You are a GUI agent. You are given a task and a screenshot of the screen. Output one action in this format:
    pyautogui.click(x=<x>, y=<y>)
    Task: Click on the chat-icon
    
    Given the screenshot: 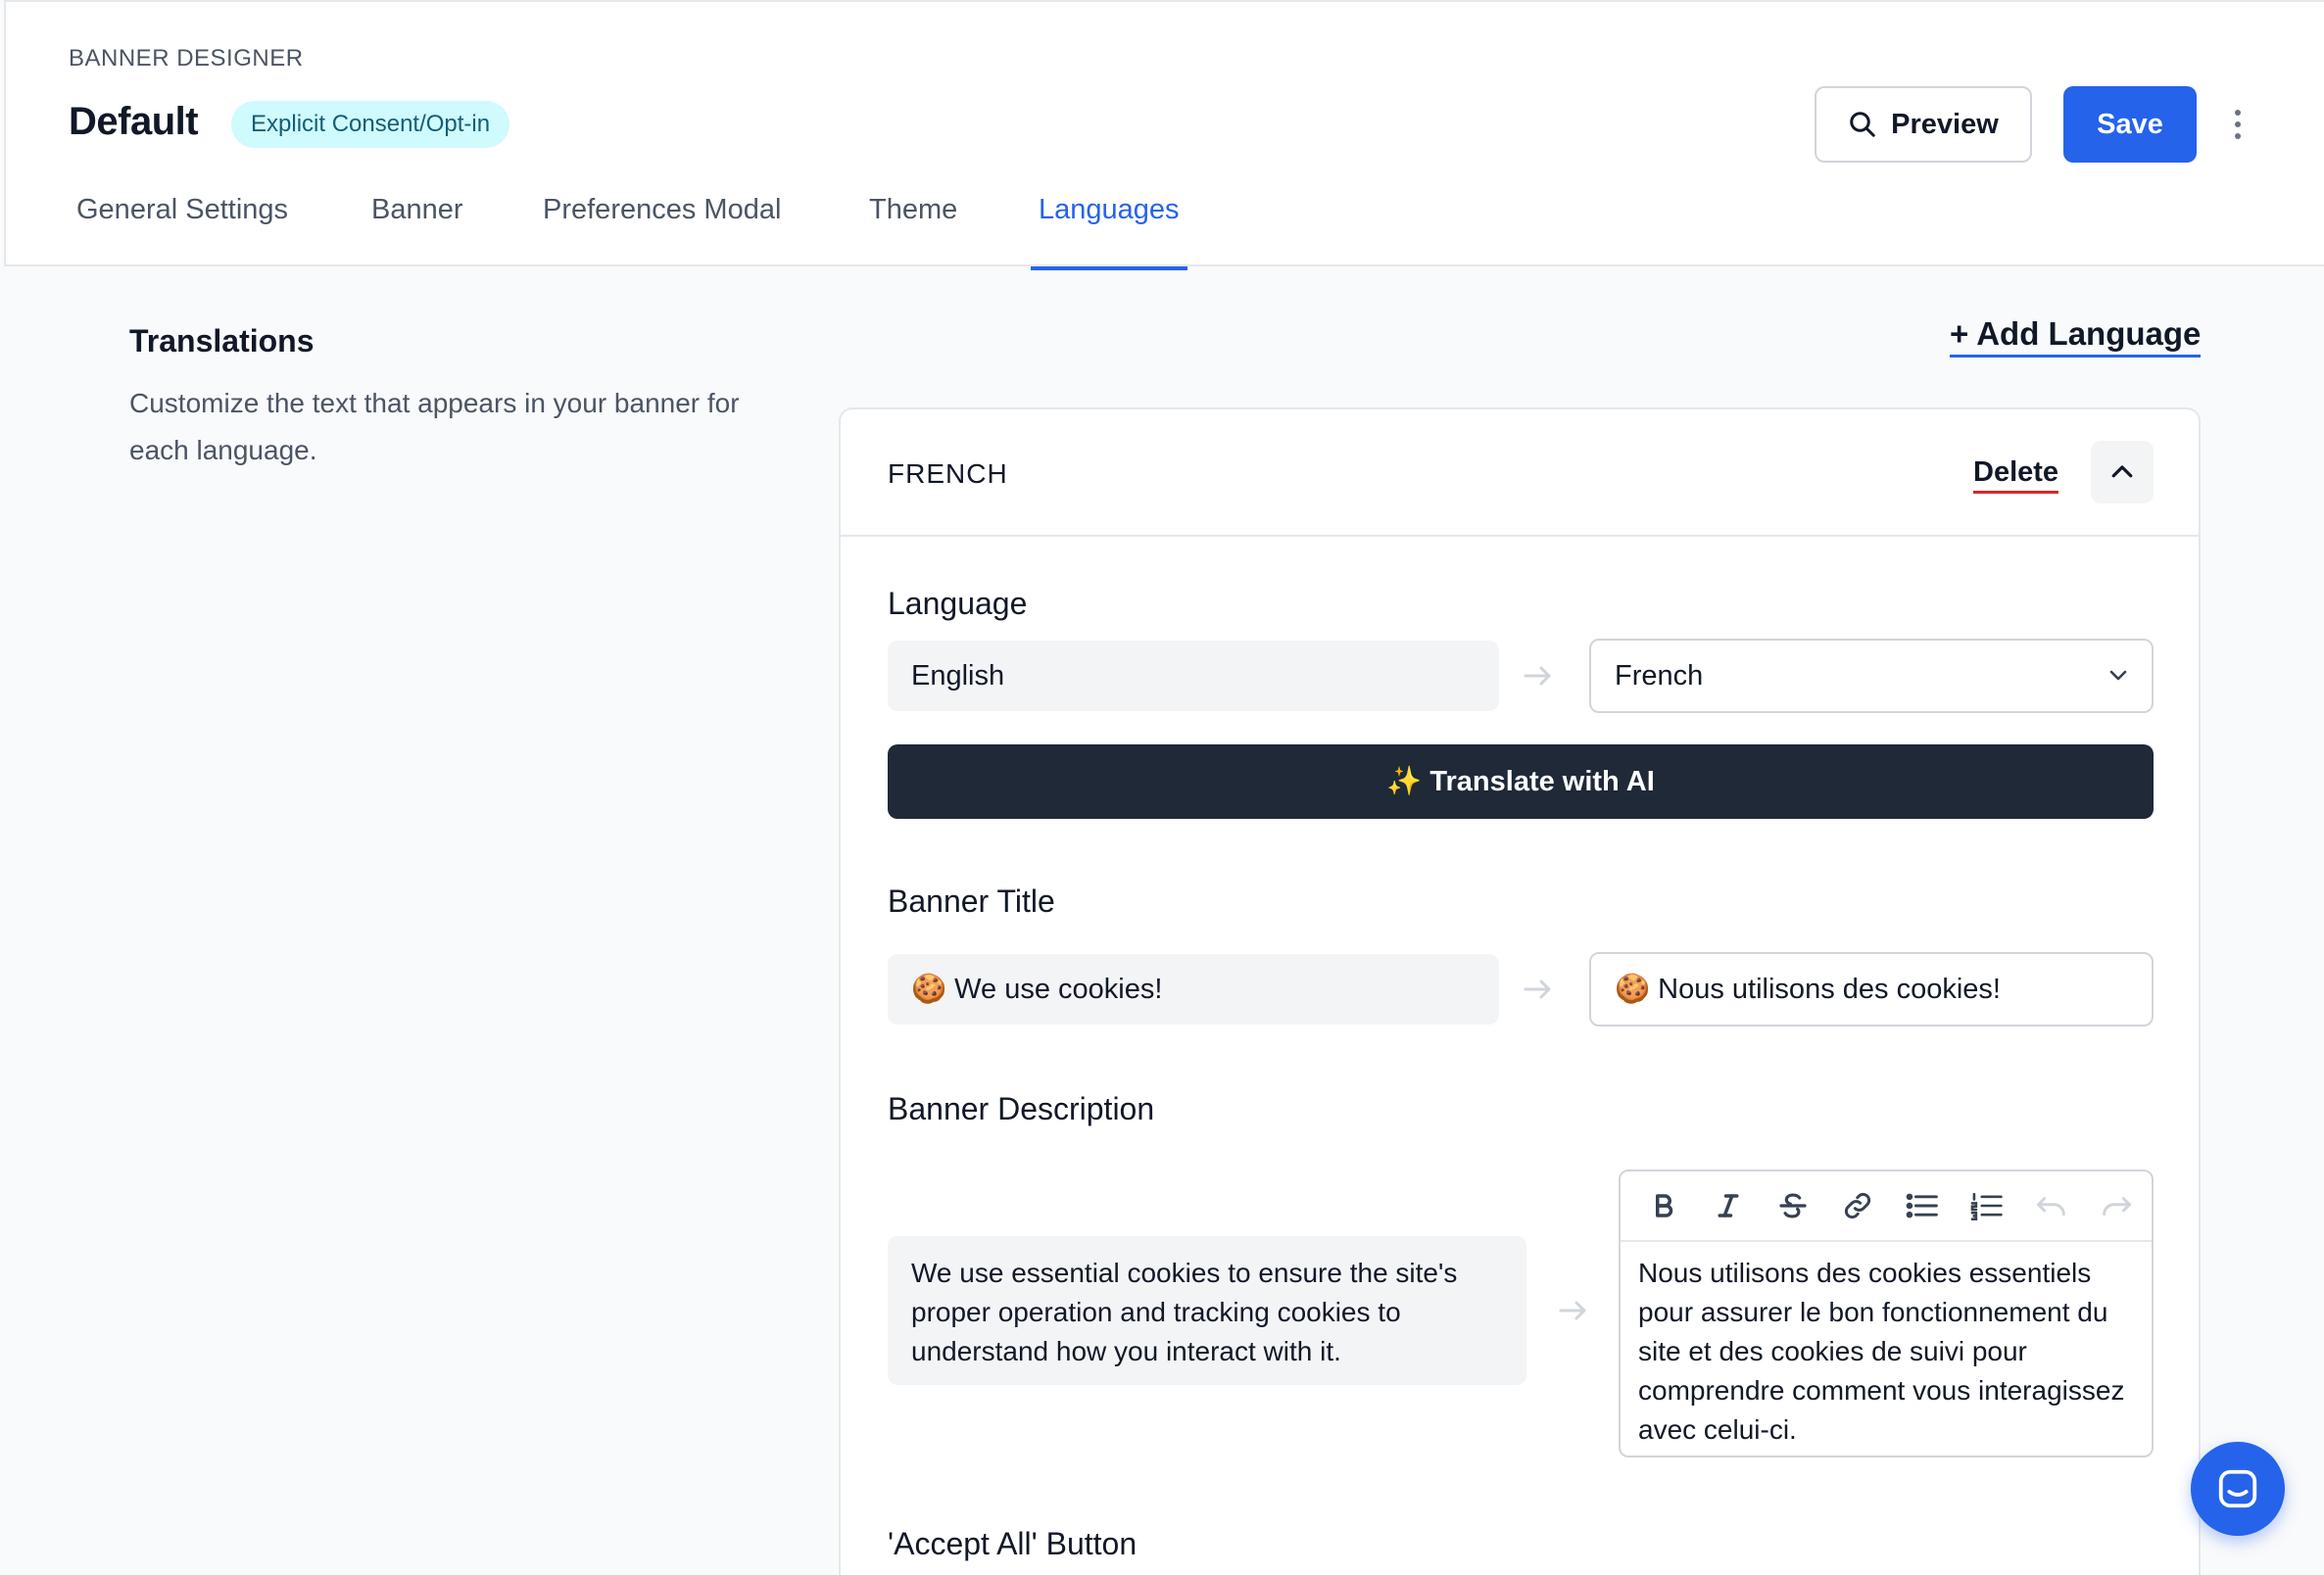 What is the action you would take?
    pyautogui.click(x=2237, y=1488)
    